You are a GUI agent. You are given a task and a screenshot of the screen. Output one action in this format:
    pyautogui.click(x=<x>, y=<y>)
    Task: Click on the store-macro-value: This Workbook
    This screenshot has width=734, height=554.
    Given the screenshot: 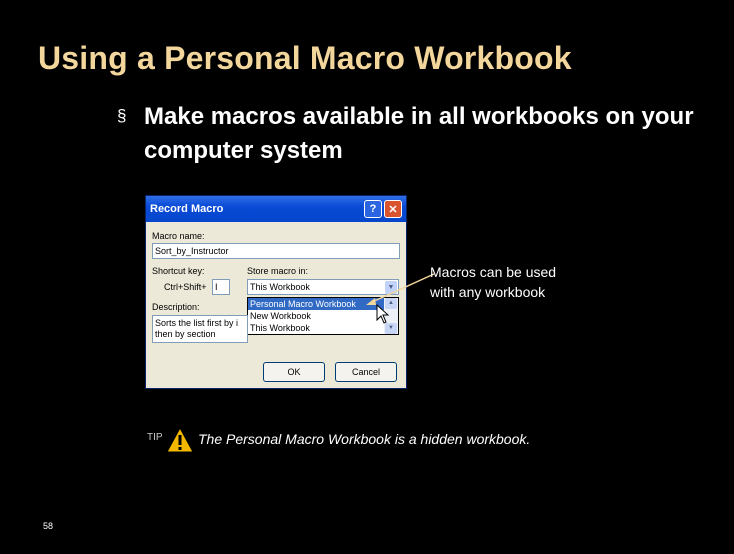 What is the action you would take?
    pyautogui.click(x=280, y=287)
    